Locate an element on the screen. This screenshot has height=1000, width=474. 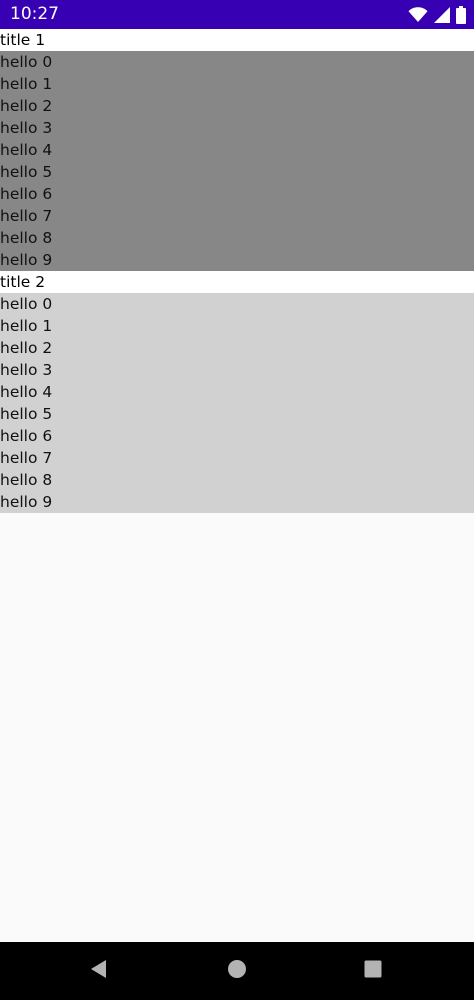
back-button is located at coordinates (99, 971).